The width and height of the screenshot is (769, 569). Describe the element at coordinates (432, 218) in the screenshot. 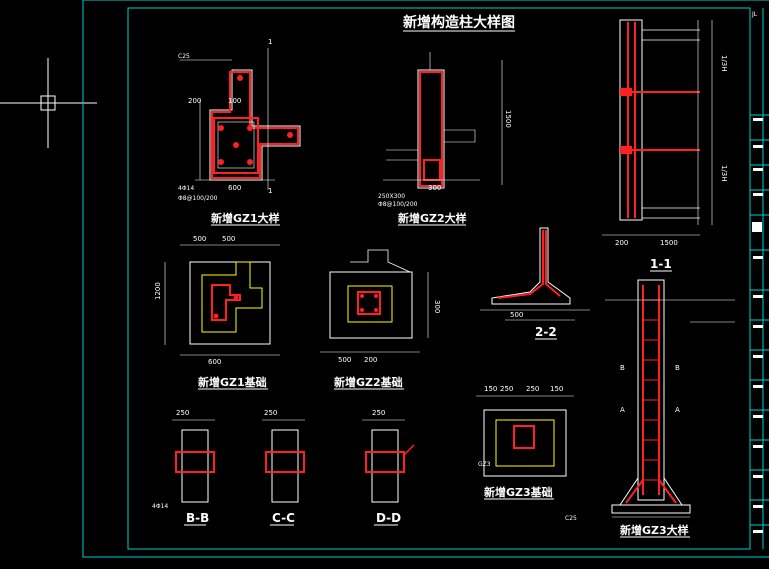

I see `gz2-detail-title: 新增GZ2大样` at that location.